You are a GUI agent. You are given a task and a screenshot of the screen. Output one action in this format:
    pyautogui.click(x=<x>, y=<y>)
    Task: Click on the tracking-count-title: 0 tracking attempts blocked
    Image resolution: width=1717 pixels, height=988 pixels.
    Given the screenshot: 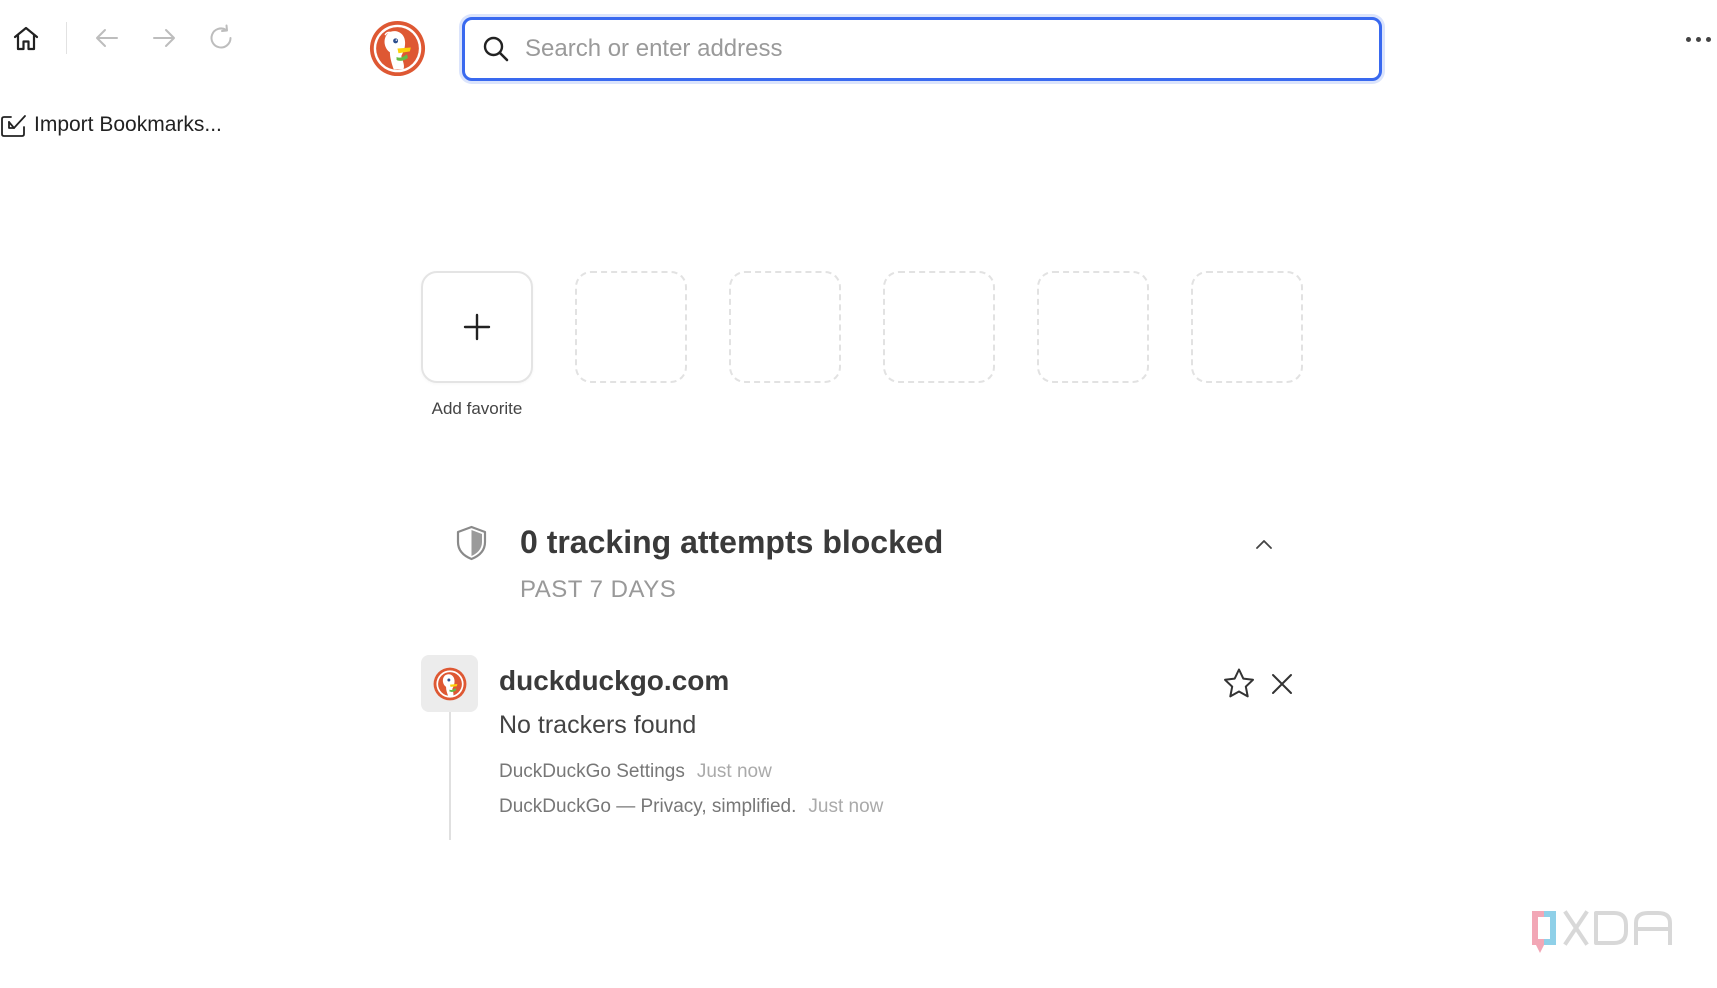 What is the action you would take?
    pyautogui.click(x=732, y=542)
    